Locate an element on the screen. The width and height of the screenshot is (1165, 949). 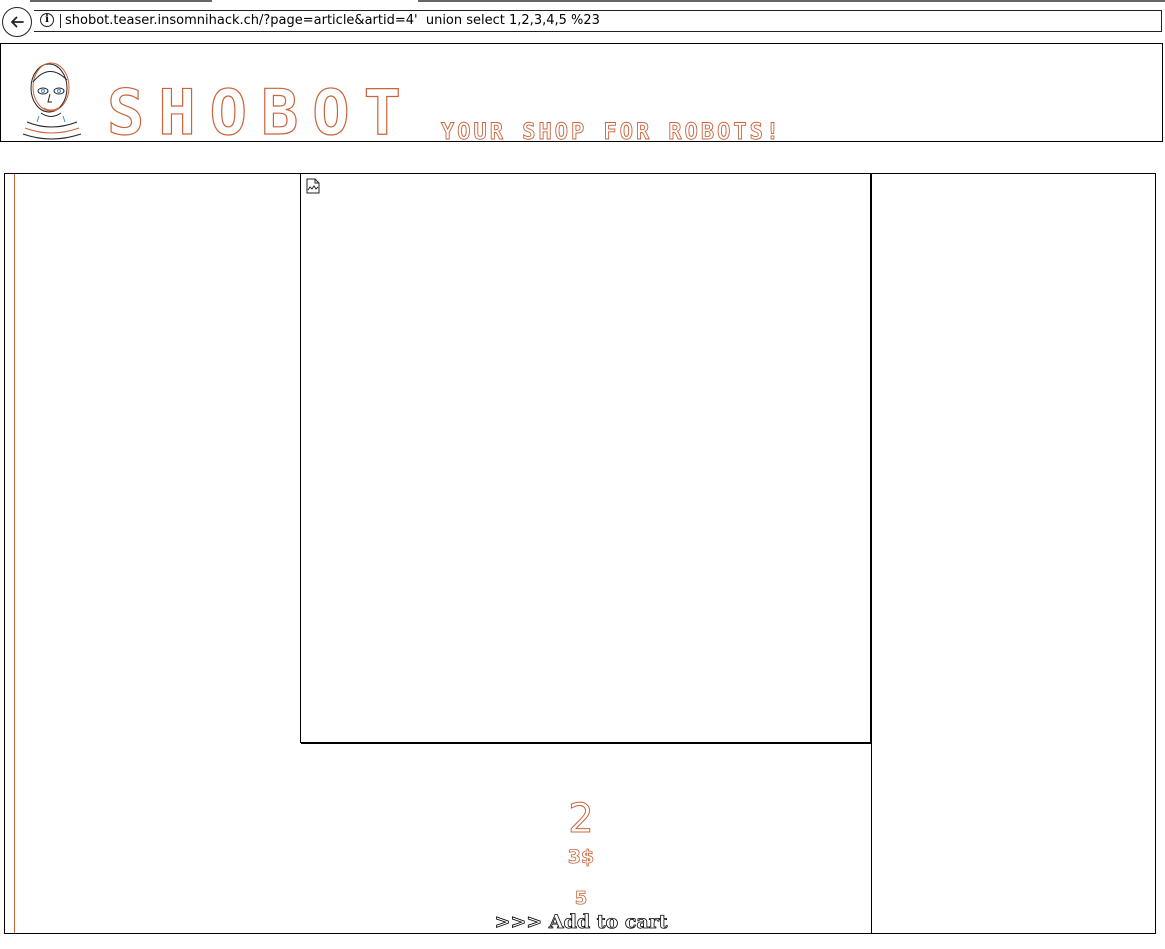
add-to-cart-link: >>> Add to cart is located at coordinates (581, 922).